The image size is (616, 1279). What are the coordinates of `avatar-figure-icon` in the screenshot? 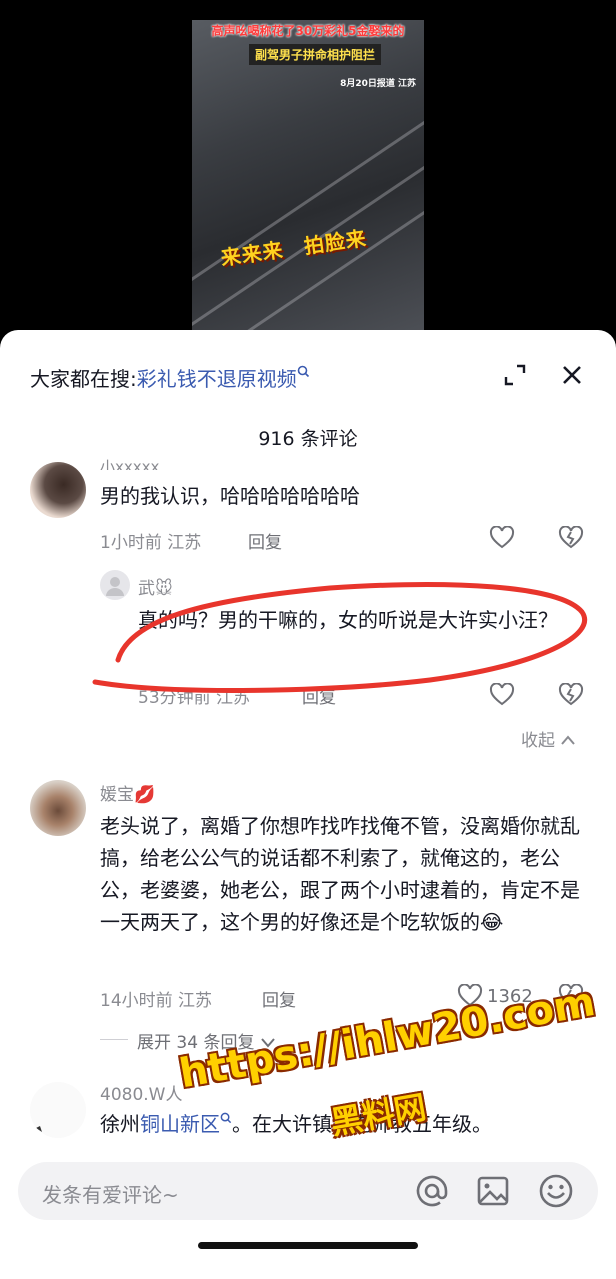 It's located at (39, 1129).